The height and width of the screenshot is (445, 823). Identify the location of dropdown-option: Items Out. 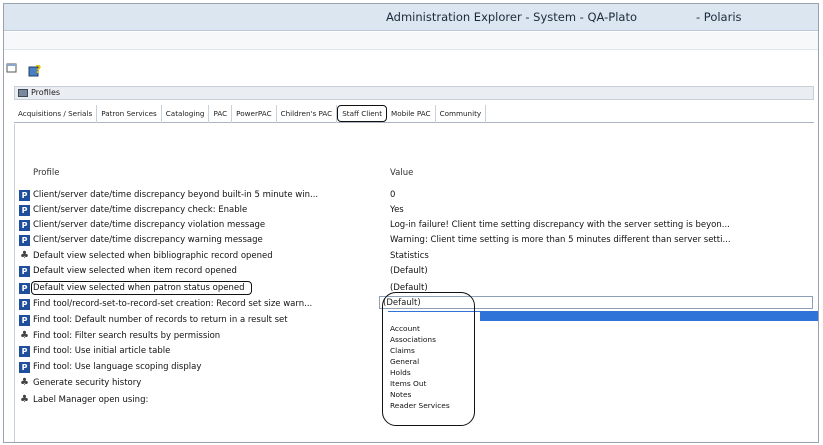
(408, 383).